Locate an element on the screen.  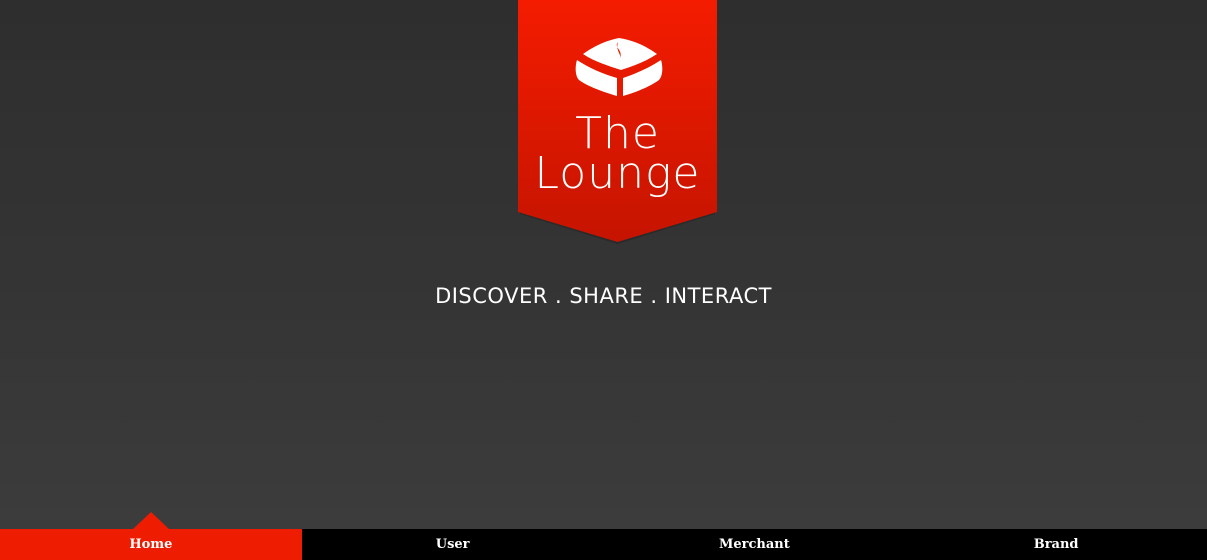
nav-item-label: Brand is located at coordinates (1056, 544).